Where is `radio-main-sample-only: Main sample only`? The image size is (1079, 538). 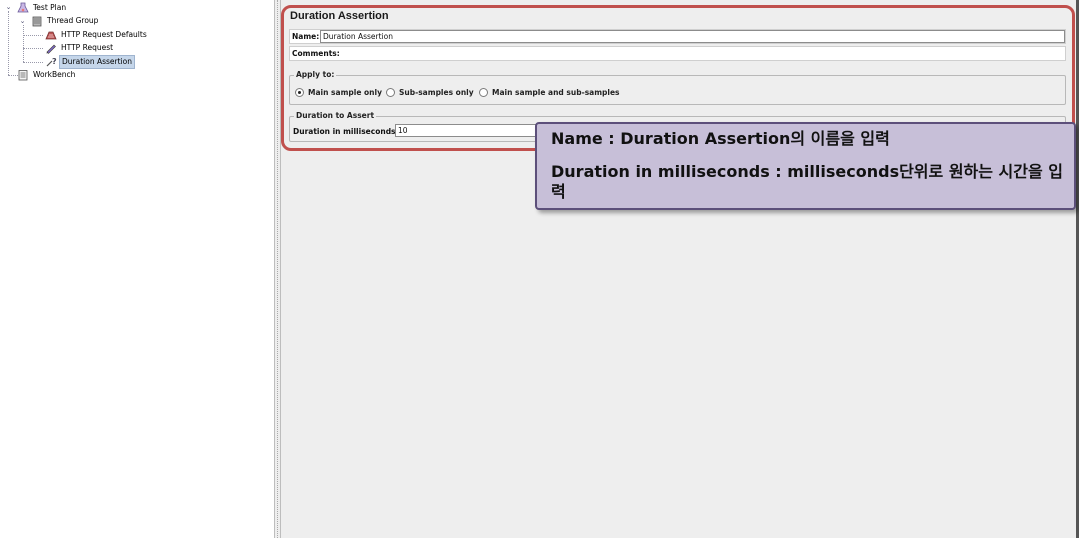 radio-main-sample-only: Main sample only is located at coordinates (338, 92).